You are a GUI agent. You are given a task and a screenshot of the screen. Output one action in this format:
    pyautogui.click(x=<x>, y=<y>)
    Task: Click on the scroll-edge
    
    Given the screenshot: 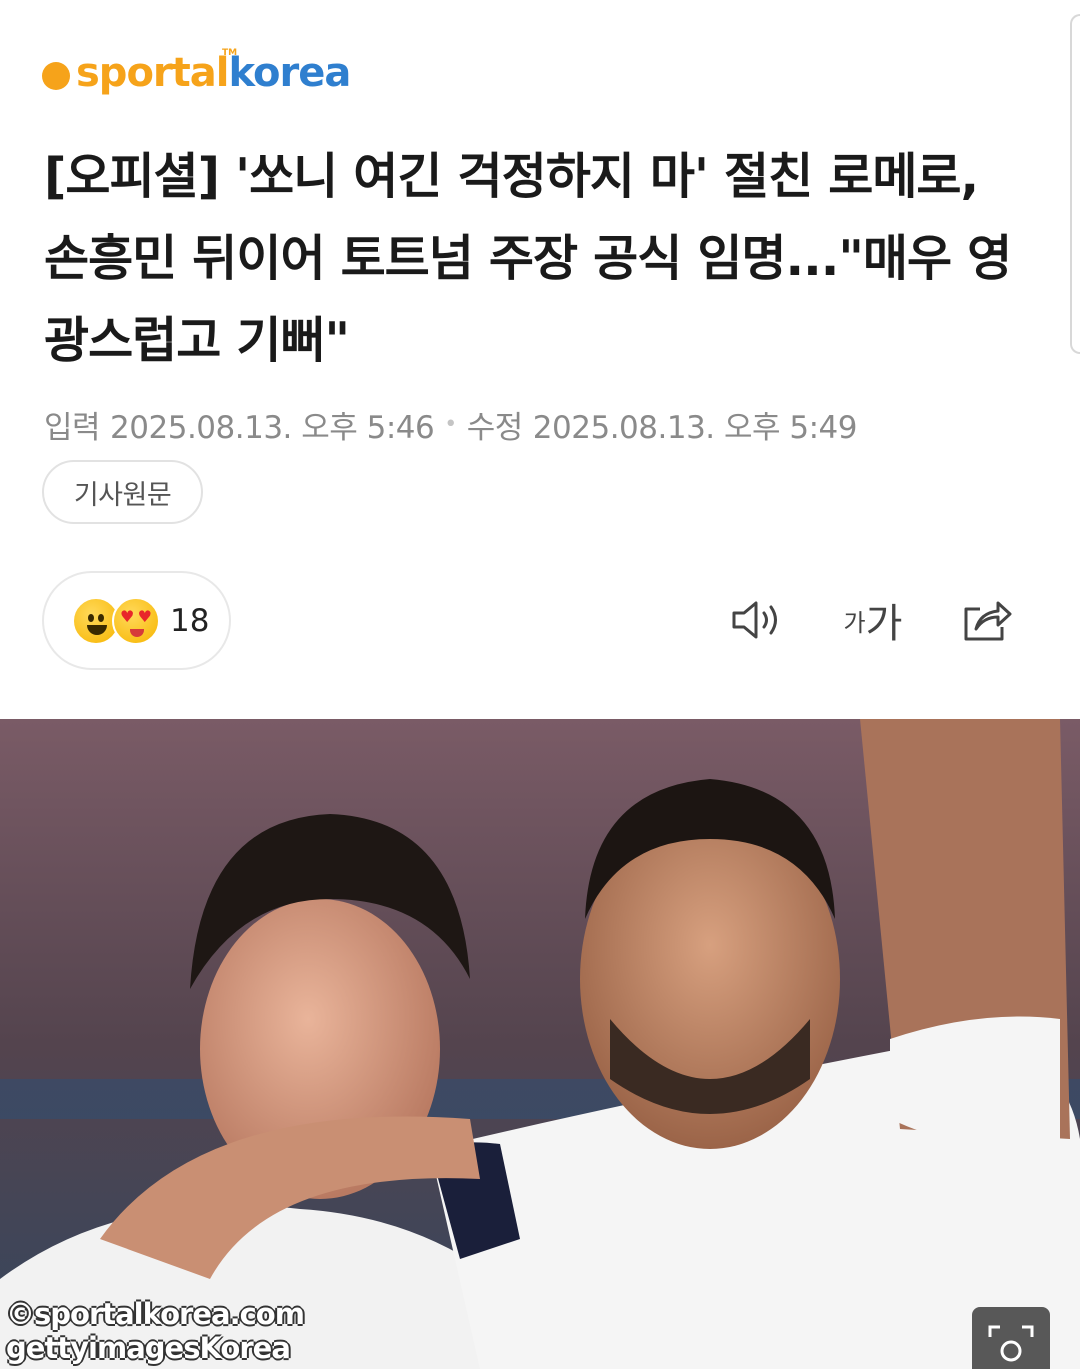 What is the action you would take?
    pyautogui.click(x=1075, y=184)
    